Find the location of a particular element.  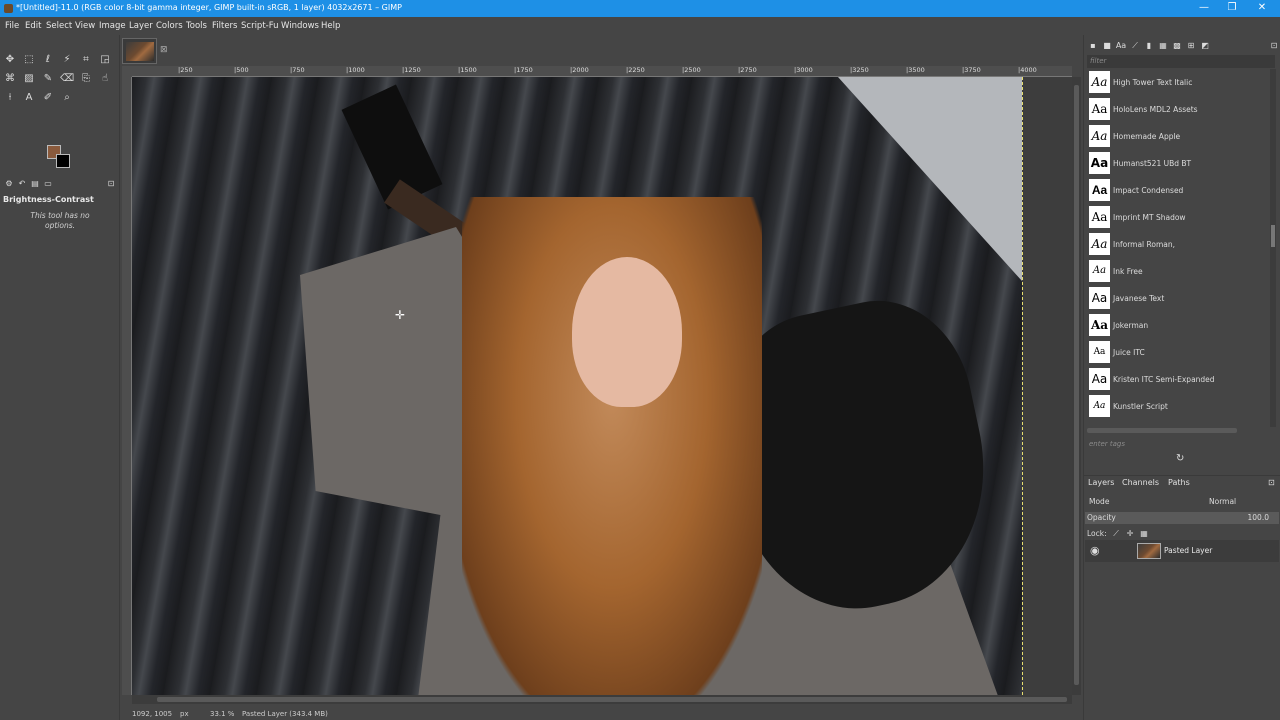

text-tool-icon: A is located at coordinates (29, 98).